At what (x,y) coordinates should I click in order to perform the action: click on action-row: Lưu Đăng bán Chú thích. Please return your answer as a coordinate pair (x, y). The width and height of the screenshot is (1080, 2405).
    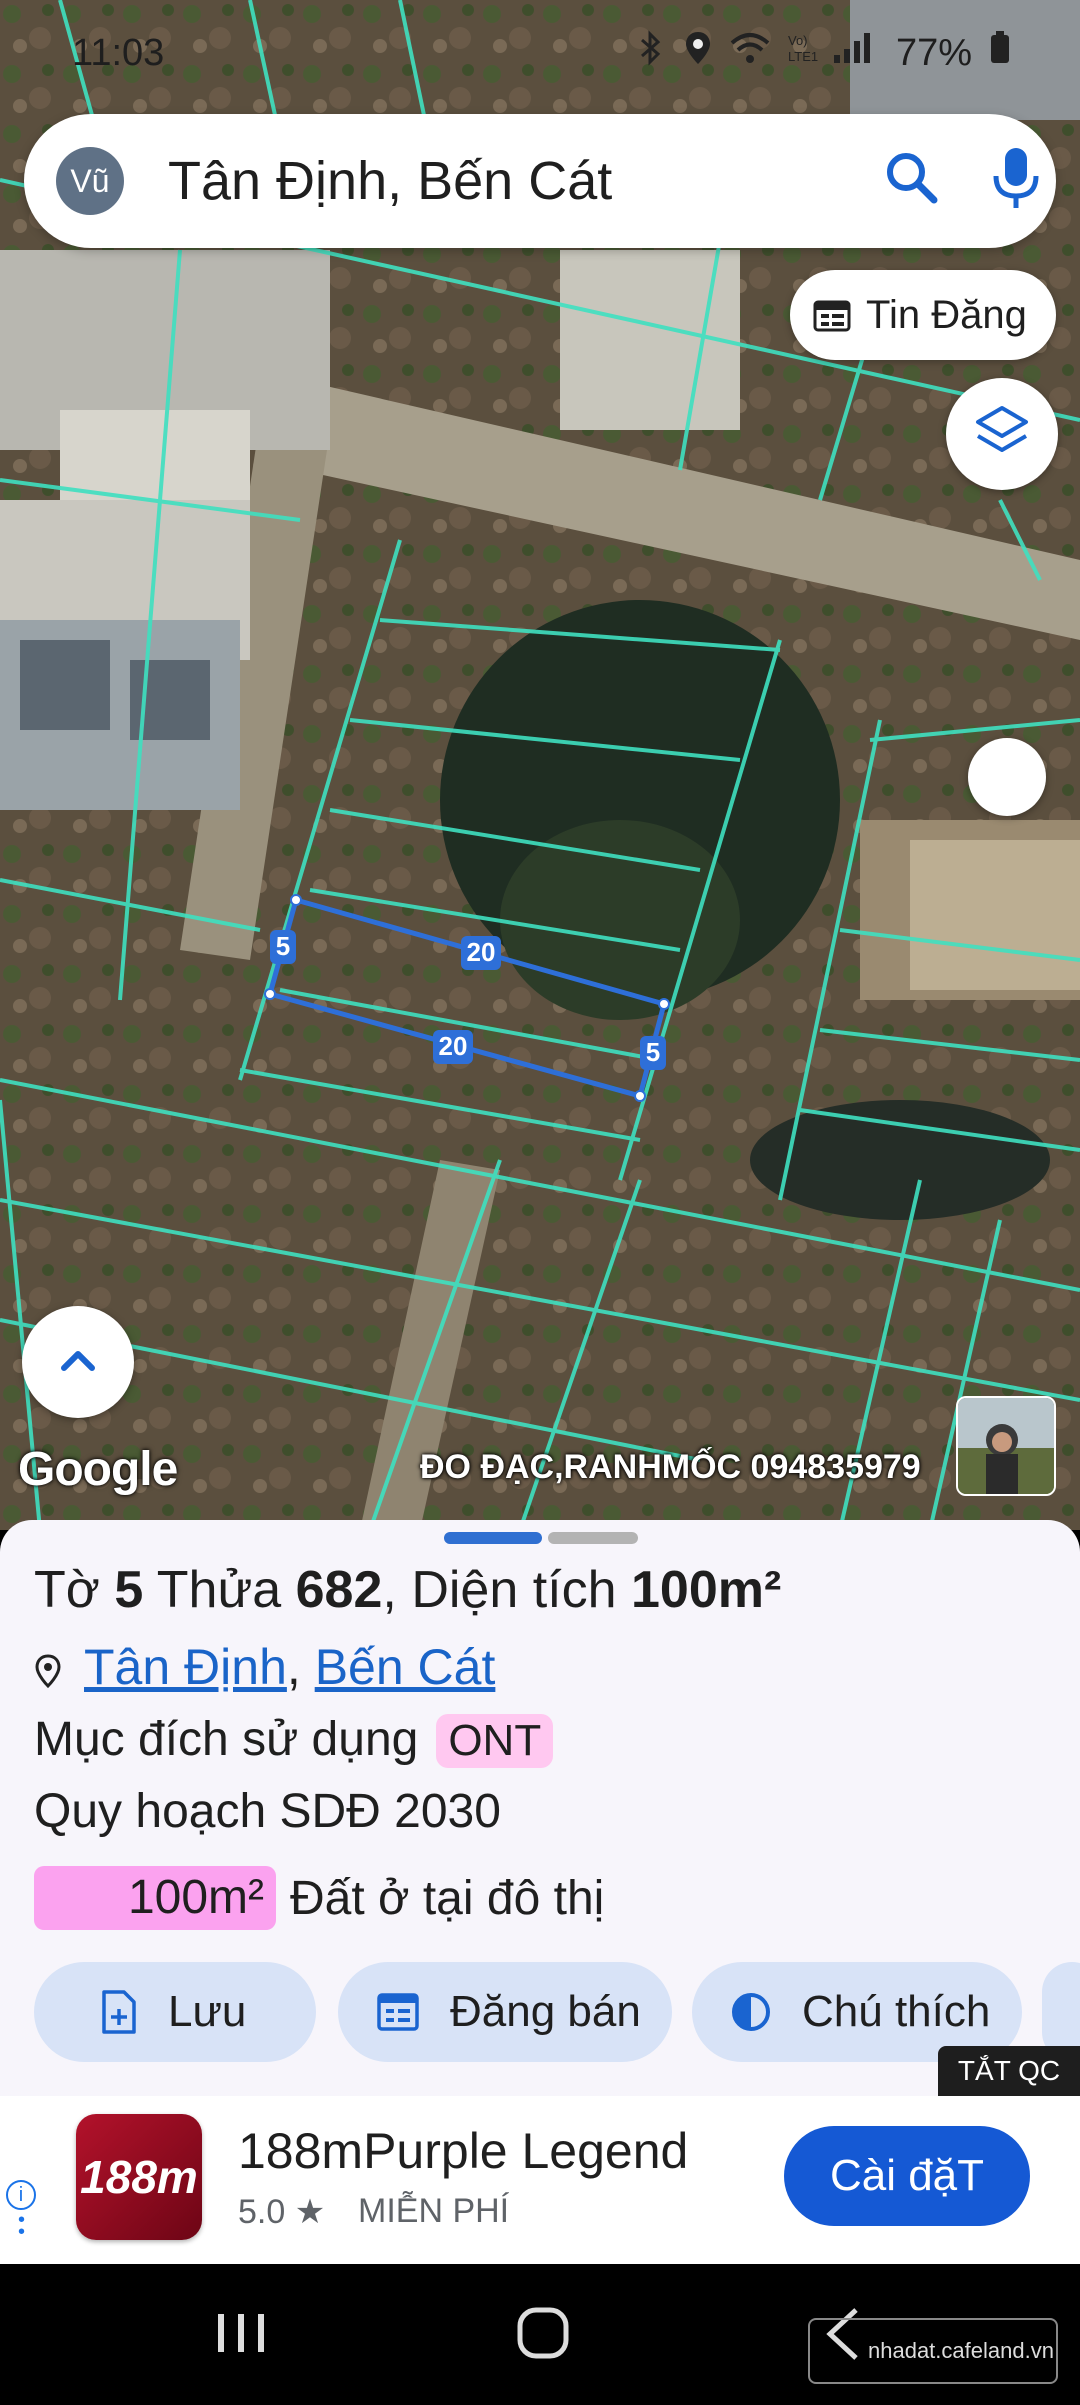
    Looking at the image, I should click on (557, 2012).